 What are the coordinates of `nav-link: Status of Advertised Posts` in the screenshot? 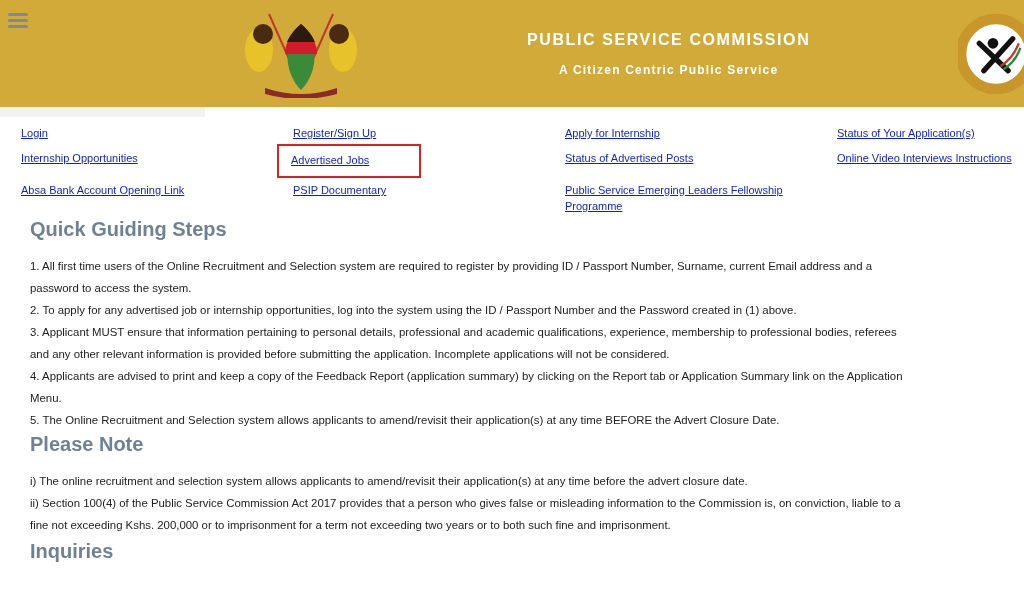 It's located at (629, 158).